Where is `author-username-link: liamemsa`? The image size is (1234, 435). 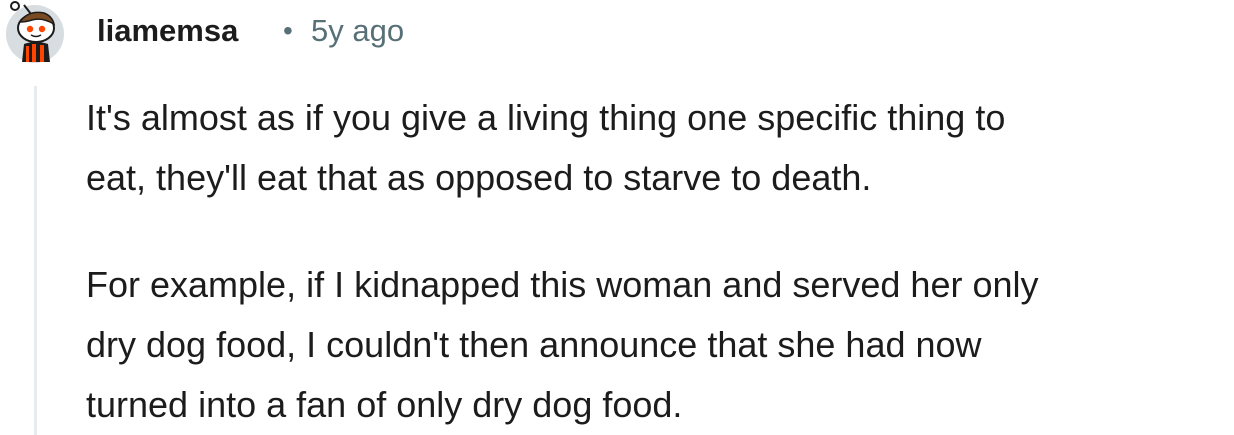
author-username-link: liamemsa is located at coordinates (167, 31).